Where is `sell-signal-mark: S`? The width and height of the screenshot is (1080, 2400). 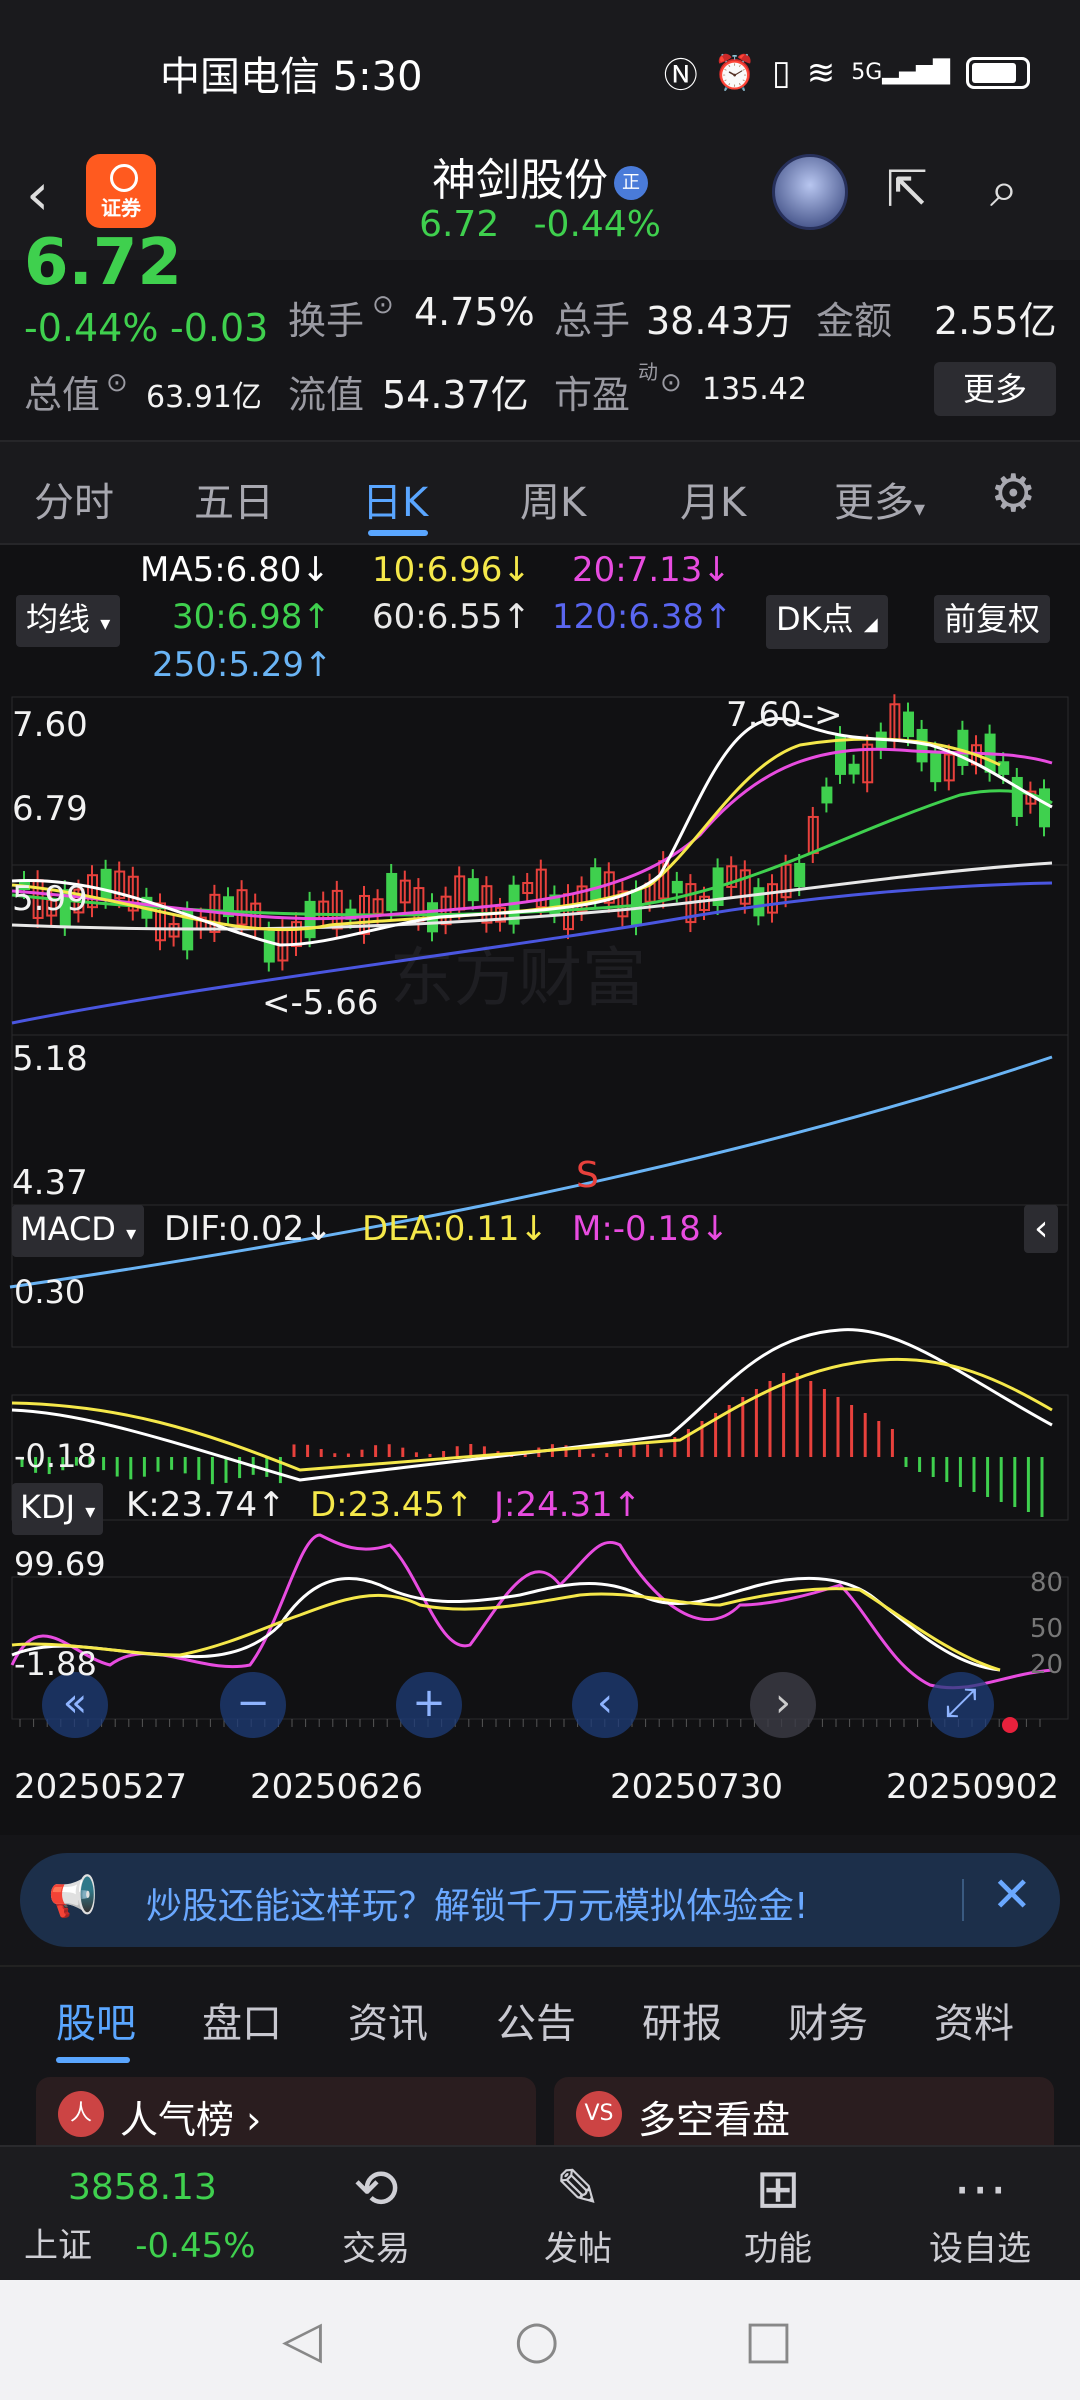
sell-signal-mark: S is located at coordinates (587, 1175).